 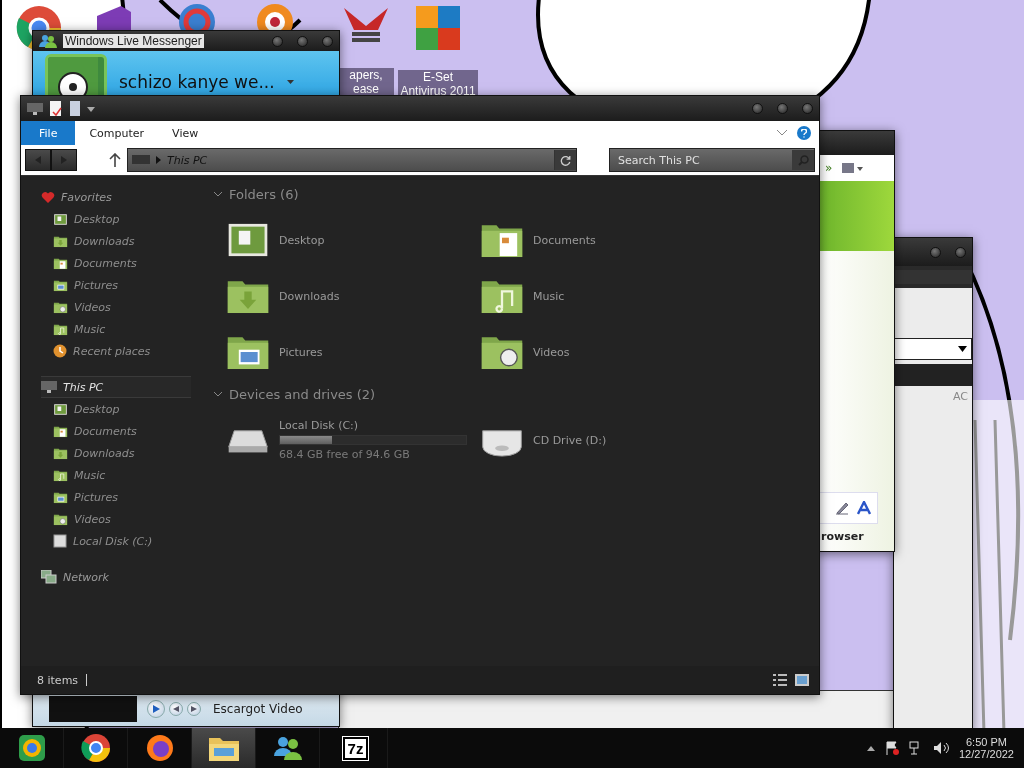 What do you see at coordinates (780, 680) in the screenshot?
I see `details-view-icon` at bounding box center [780, 680].